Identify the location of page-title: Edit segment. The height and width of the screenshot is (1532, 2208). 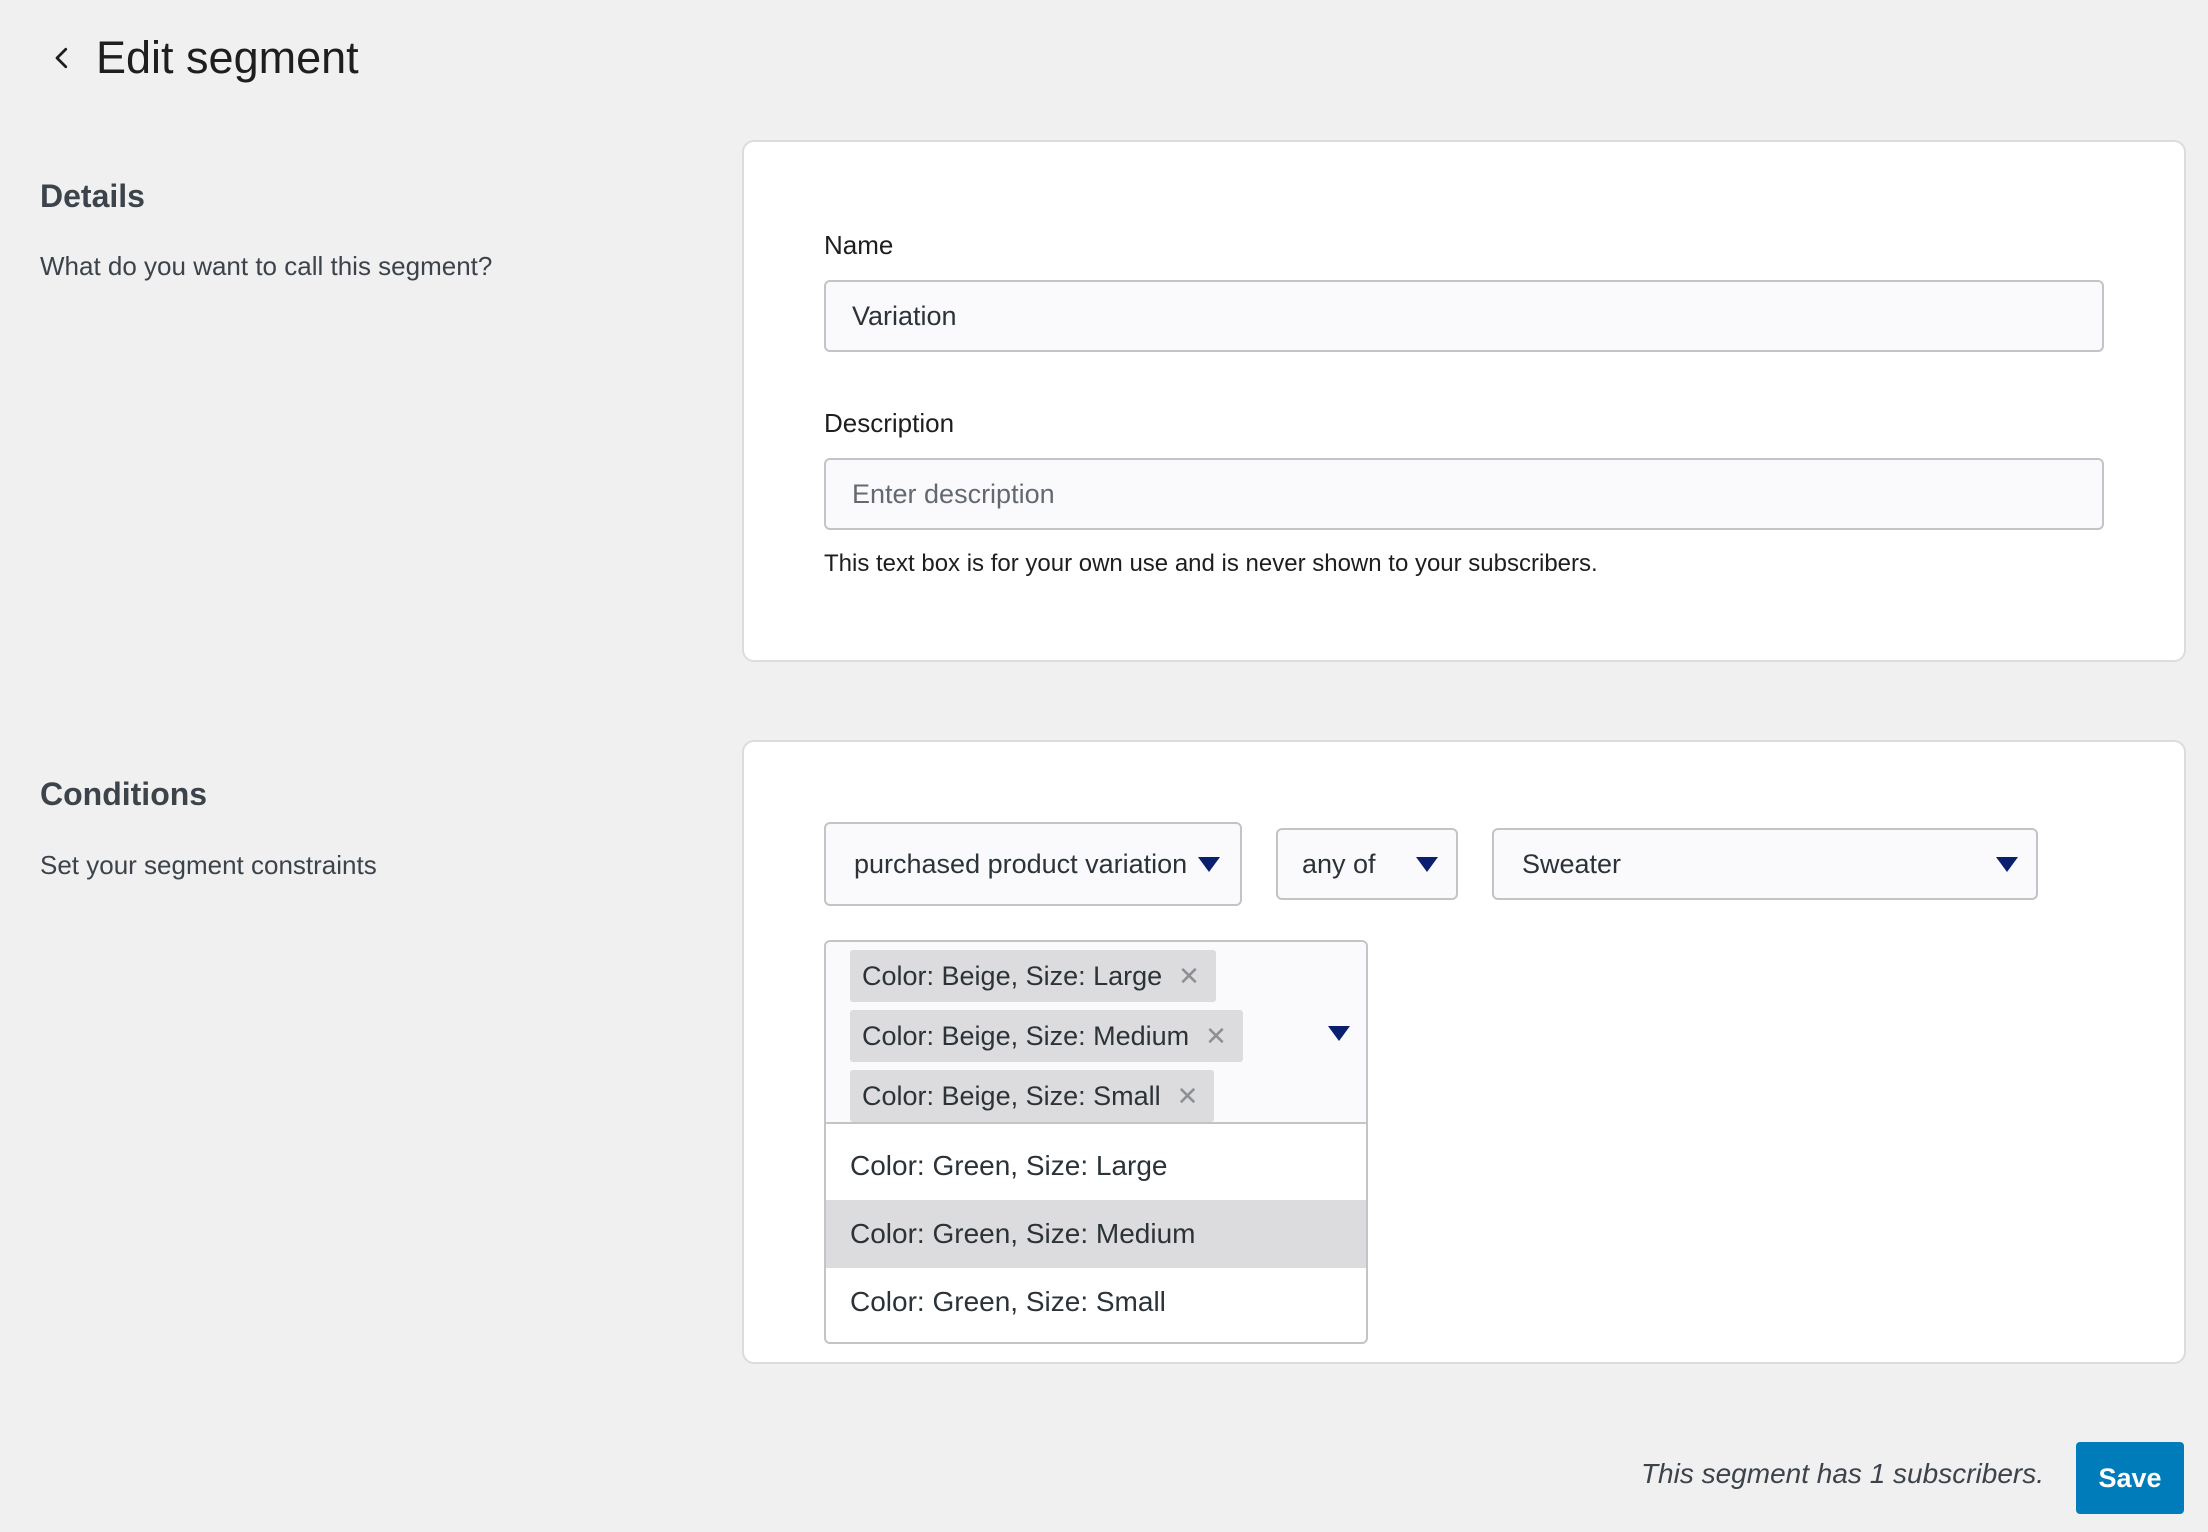
(227, 57).